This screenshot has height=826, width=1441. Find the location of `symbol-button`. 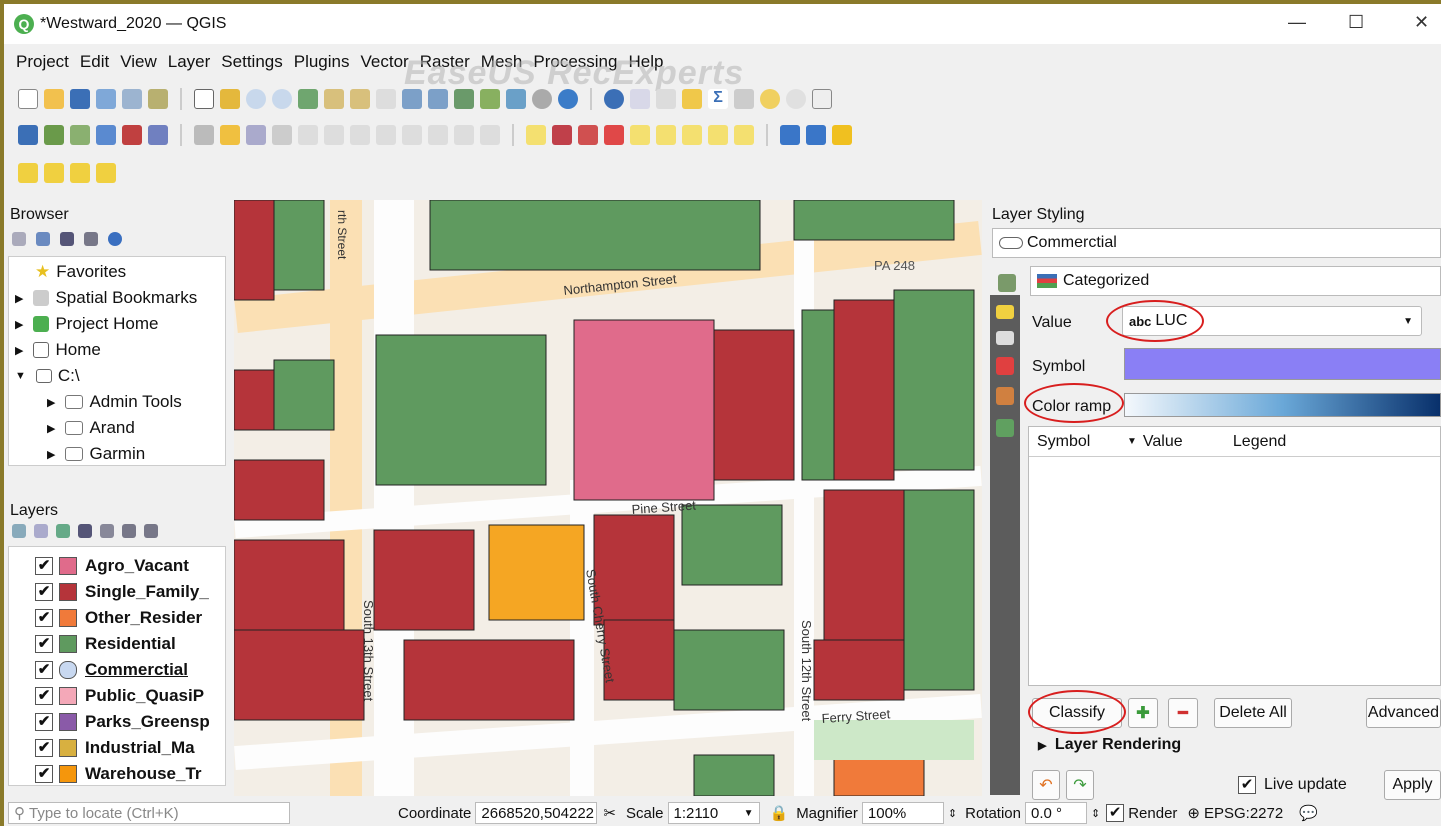

symbol-button is located at coordinates (1282, 364).